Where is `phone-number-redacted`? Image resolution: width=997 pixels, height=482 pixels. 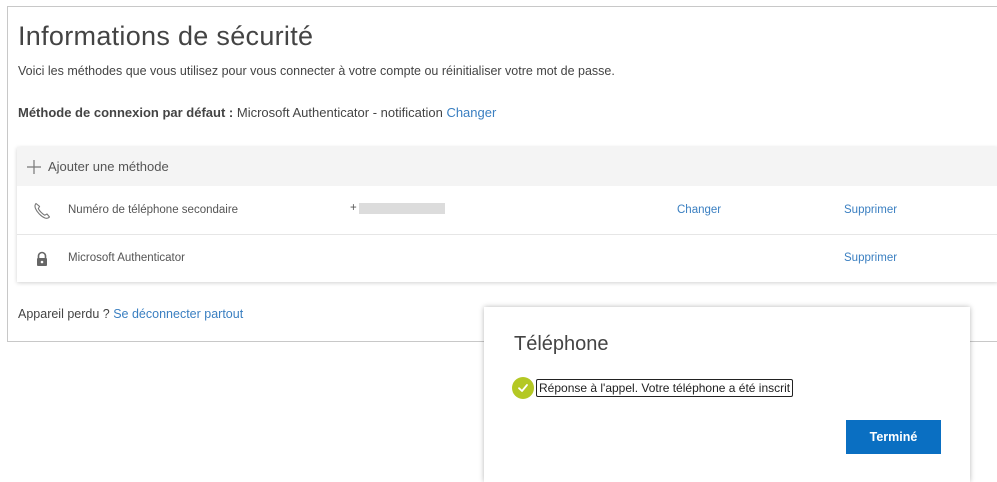 phone-number-redacted is located at coordinates (401, 208).